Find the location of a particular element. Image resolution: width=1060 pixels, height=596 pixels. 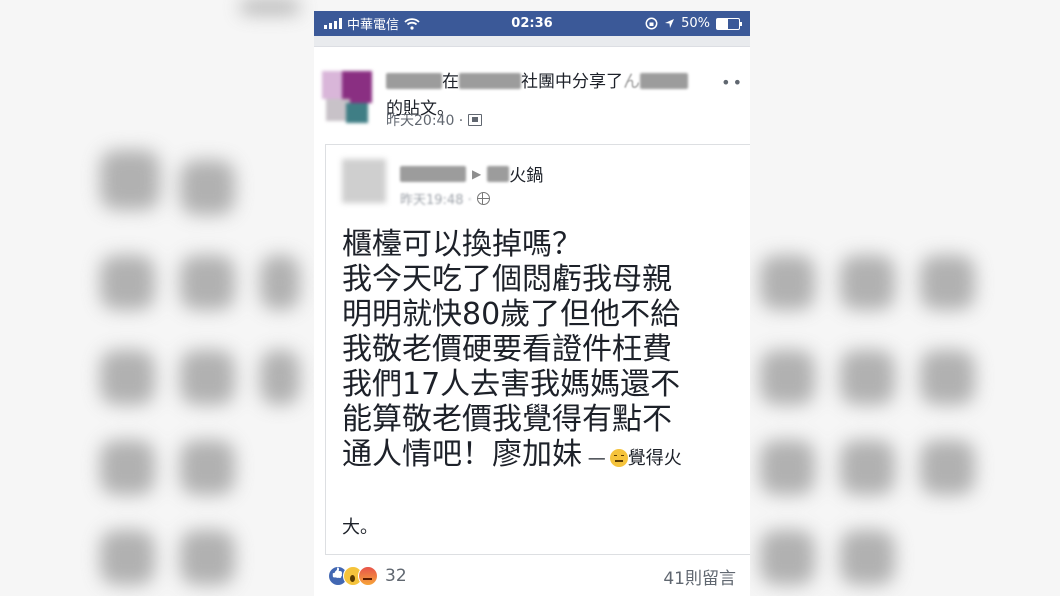

redacted-author-name is located at coordinates (664, 81).